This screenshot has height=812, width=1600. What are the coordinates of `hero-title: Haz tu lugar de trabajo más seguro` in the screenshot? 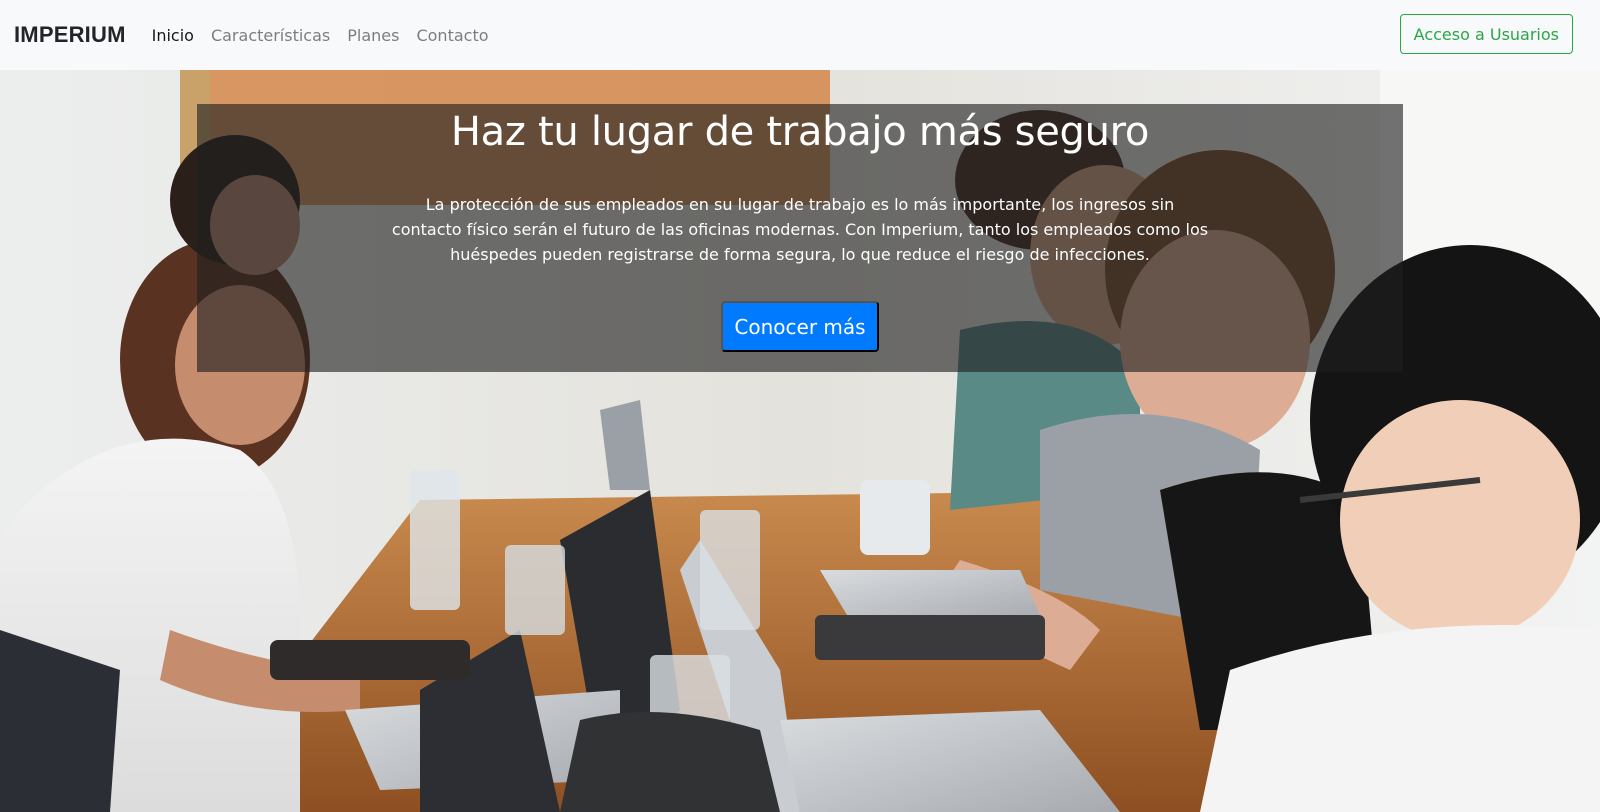 It's located at (800, 132).